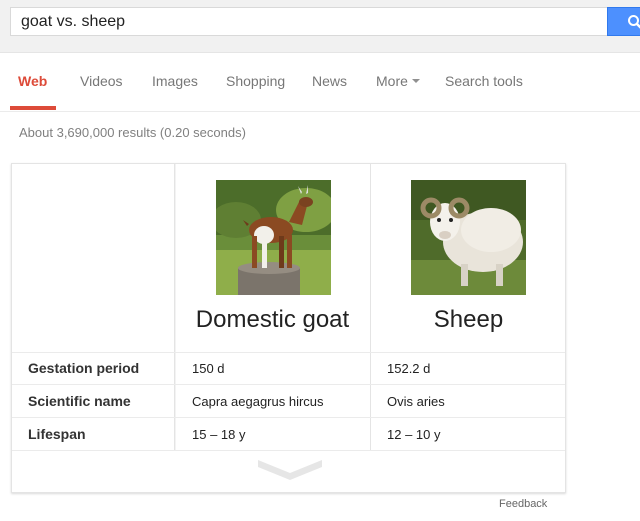 The image size is (640, 521). What do you see at coordinates (392, 81) in the screenshot?
I see `tab-more-label: More` at bounding box center [392, 81].